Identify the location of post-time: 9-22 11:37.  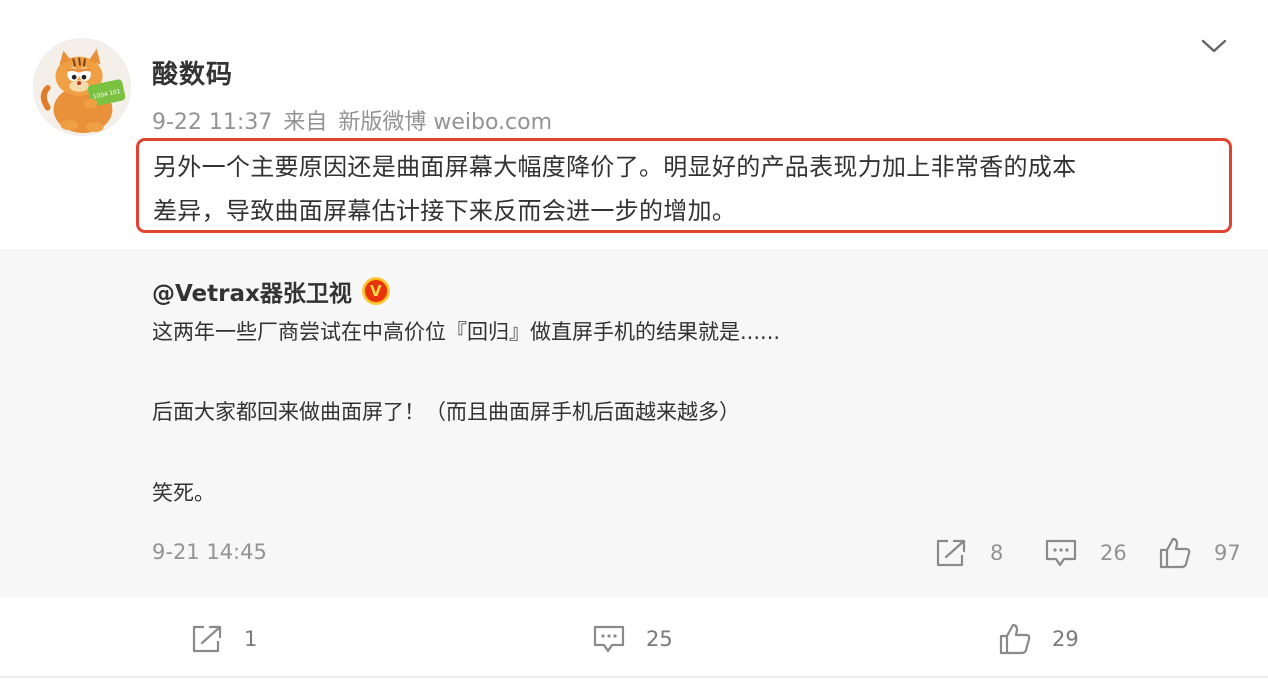
(212, 122).